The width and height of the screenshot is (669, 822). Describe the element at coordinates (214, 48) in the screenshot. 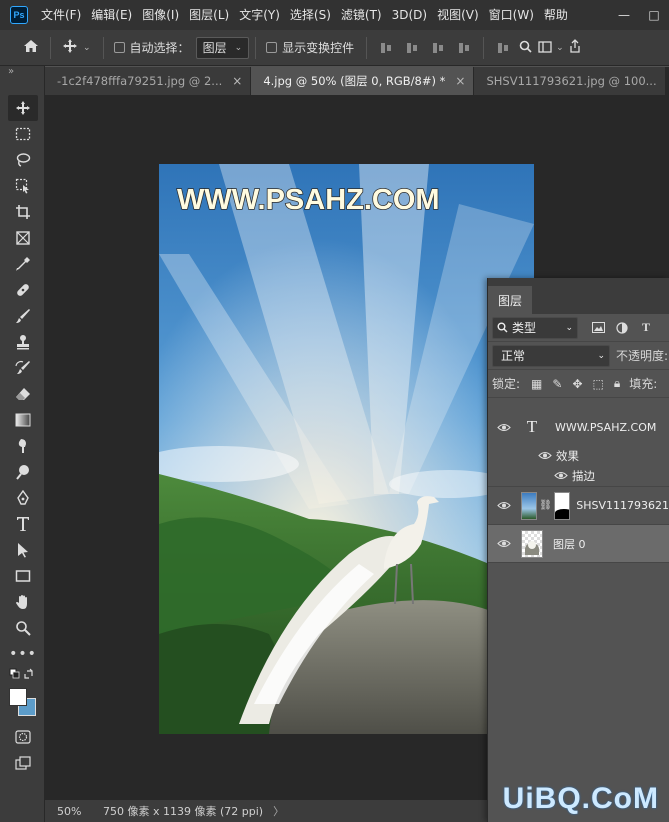

I see `auto-select-target-value: 图层` at that location.